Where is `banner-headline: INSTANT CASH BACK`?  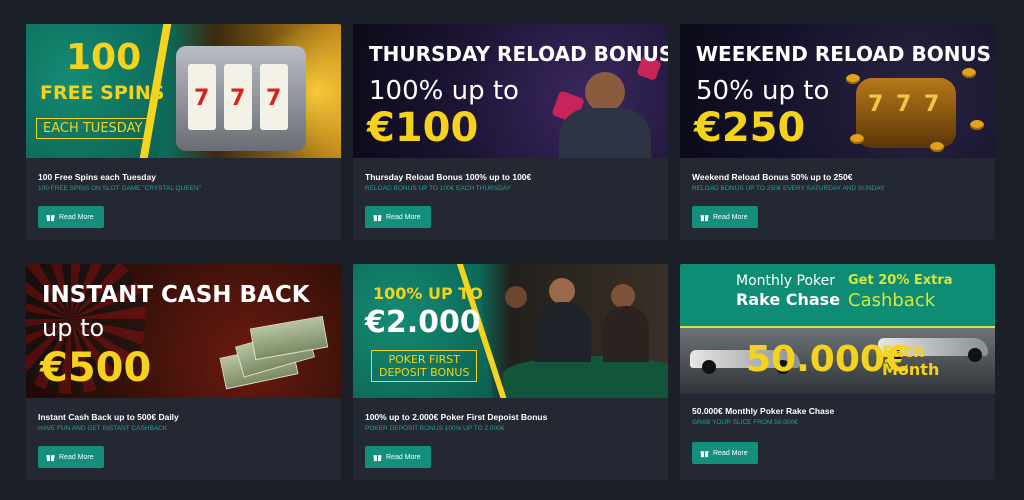 banner-headline: INSTANT CASH BACK is located at coordinates (176, 295).